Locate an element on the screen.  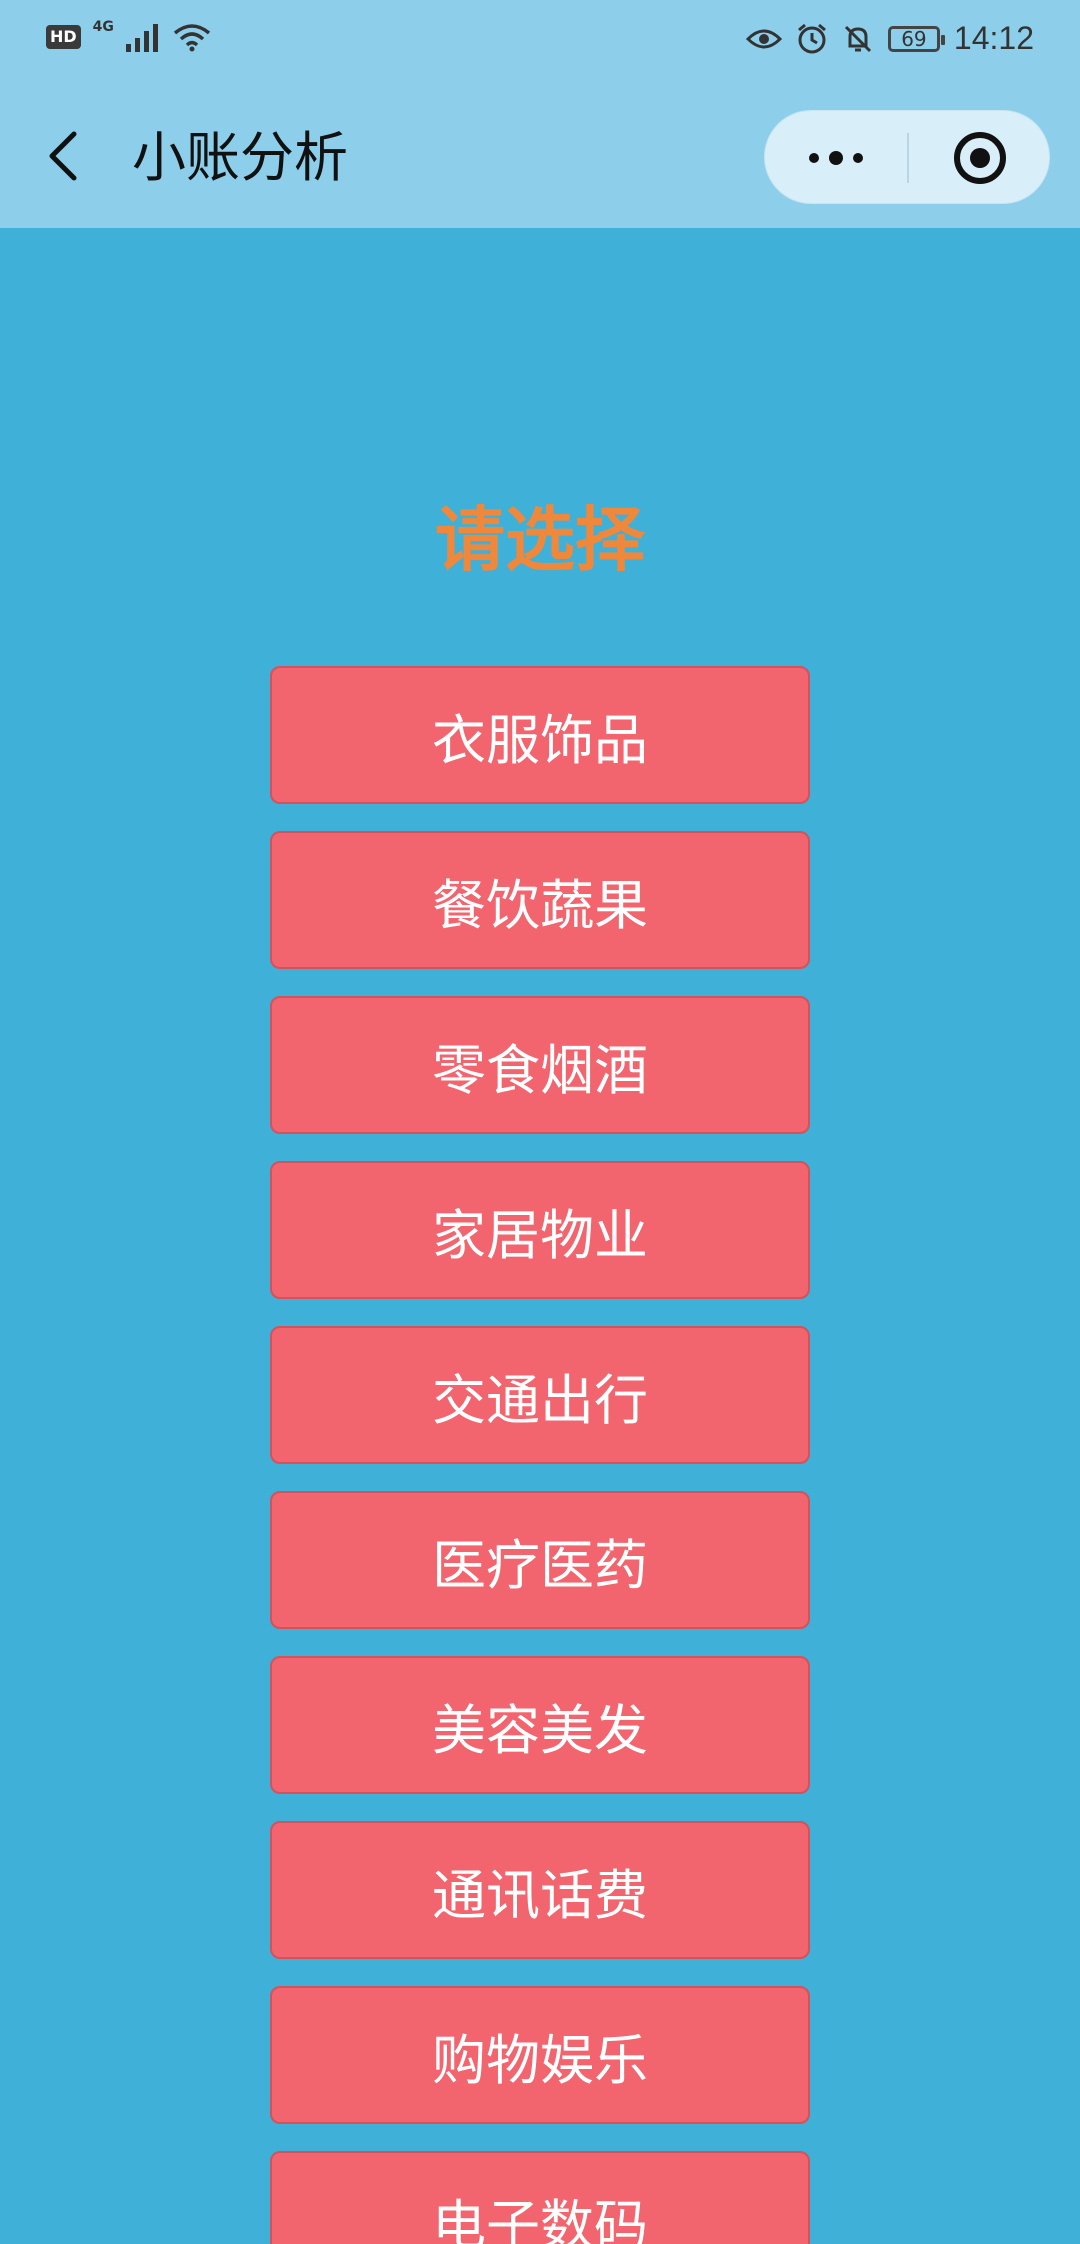
mini-program-capsule is located at coordinates (907, 157).